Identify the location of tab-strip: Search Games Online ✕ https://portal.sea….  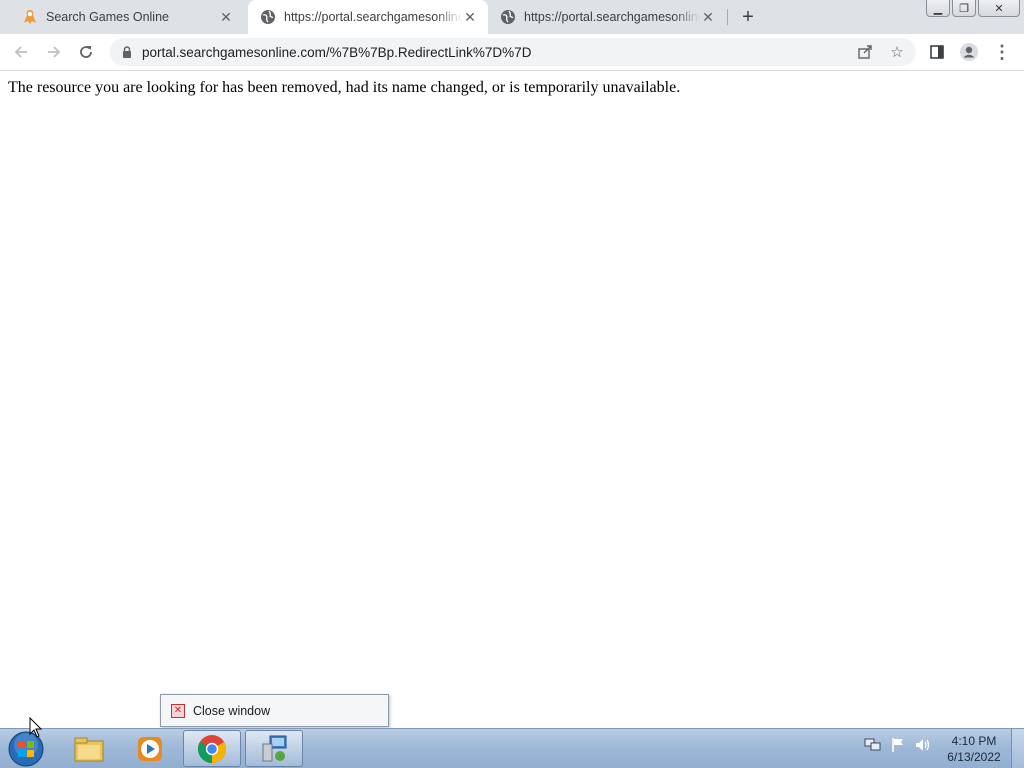
(512, 17).